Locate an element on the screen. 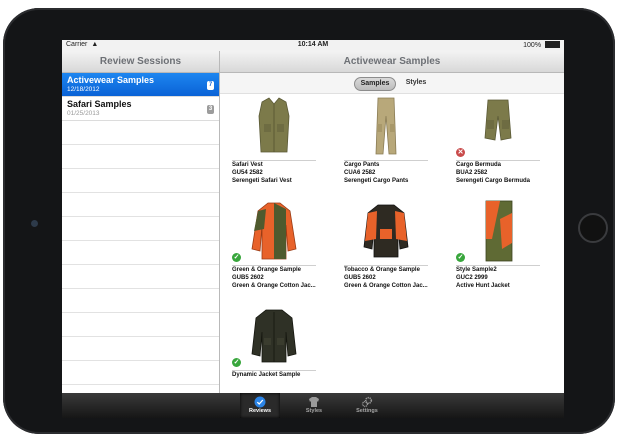 The image size is (620, 440). tab-reviews: Reviews is located at coordinates (260, 405).